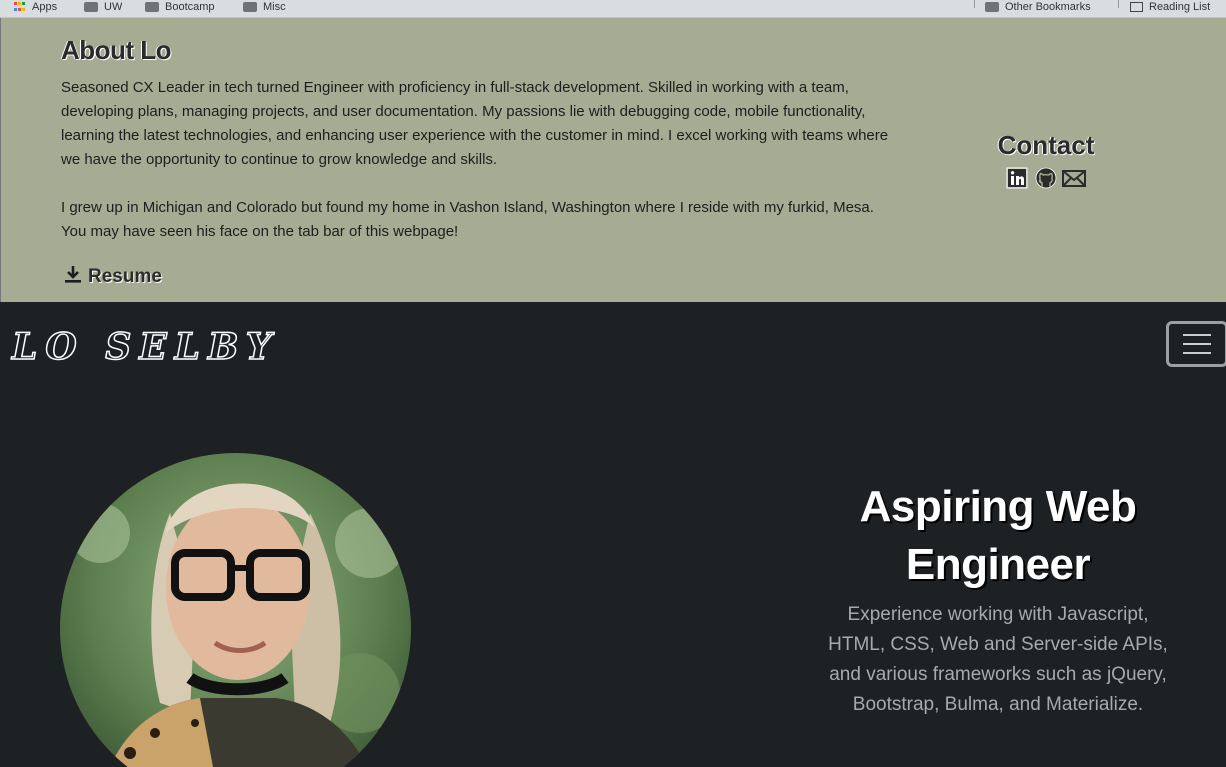  Describe the element at coordinates (274, 7) in the screenshot. I see `bookmark-label: Misc` at that location.